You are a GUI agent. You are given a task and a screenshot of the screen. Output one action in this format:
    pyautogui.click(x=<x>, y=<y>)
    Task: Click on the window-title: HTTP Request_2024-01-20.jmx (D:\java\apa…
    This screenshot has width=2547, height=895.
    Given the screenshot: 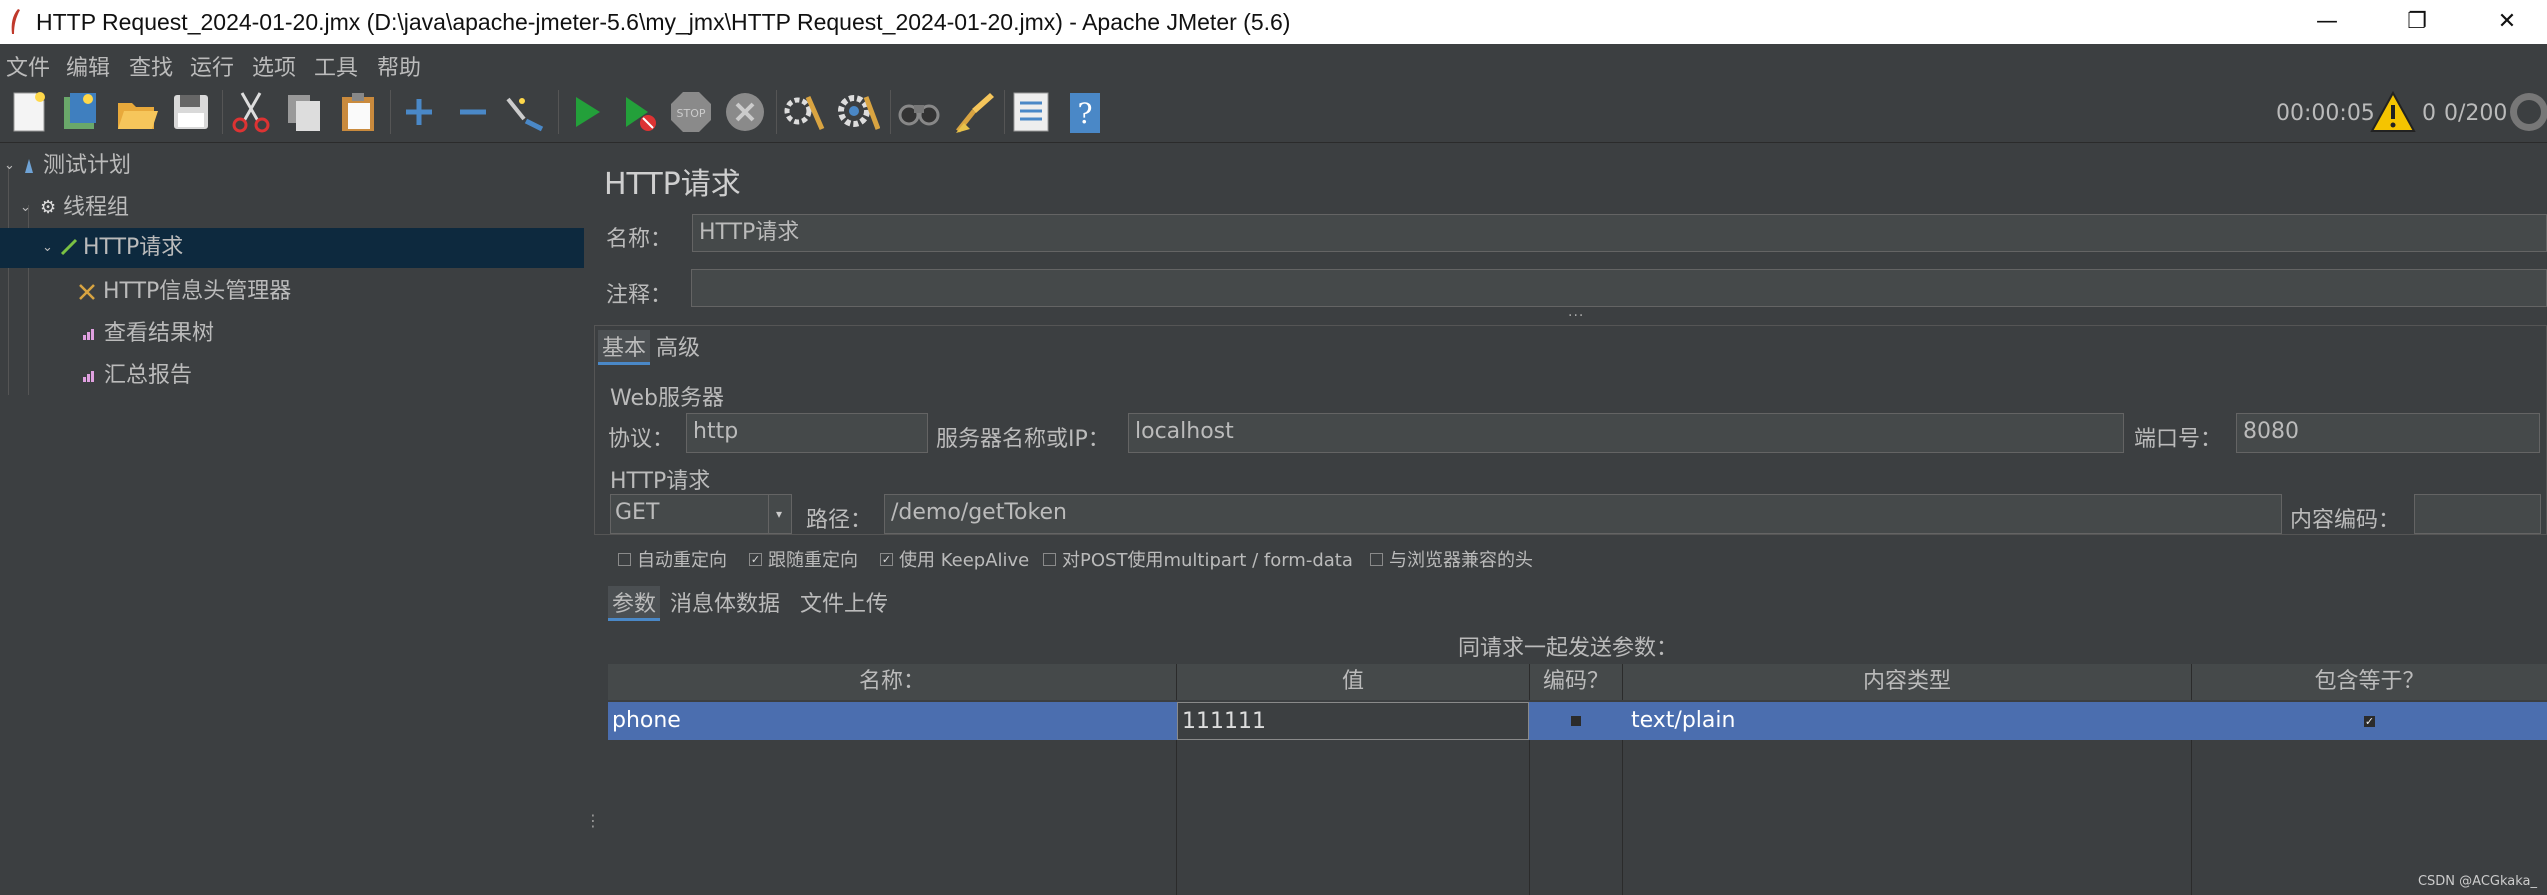 What is the action you would take?
    pyautogui.click(x=663, y=22)
    